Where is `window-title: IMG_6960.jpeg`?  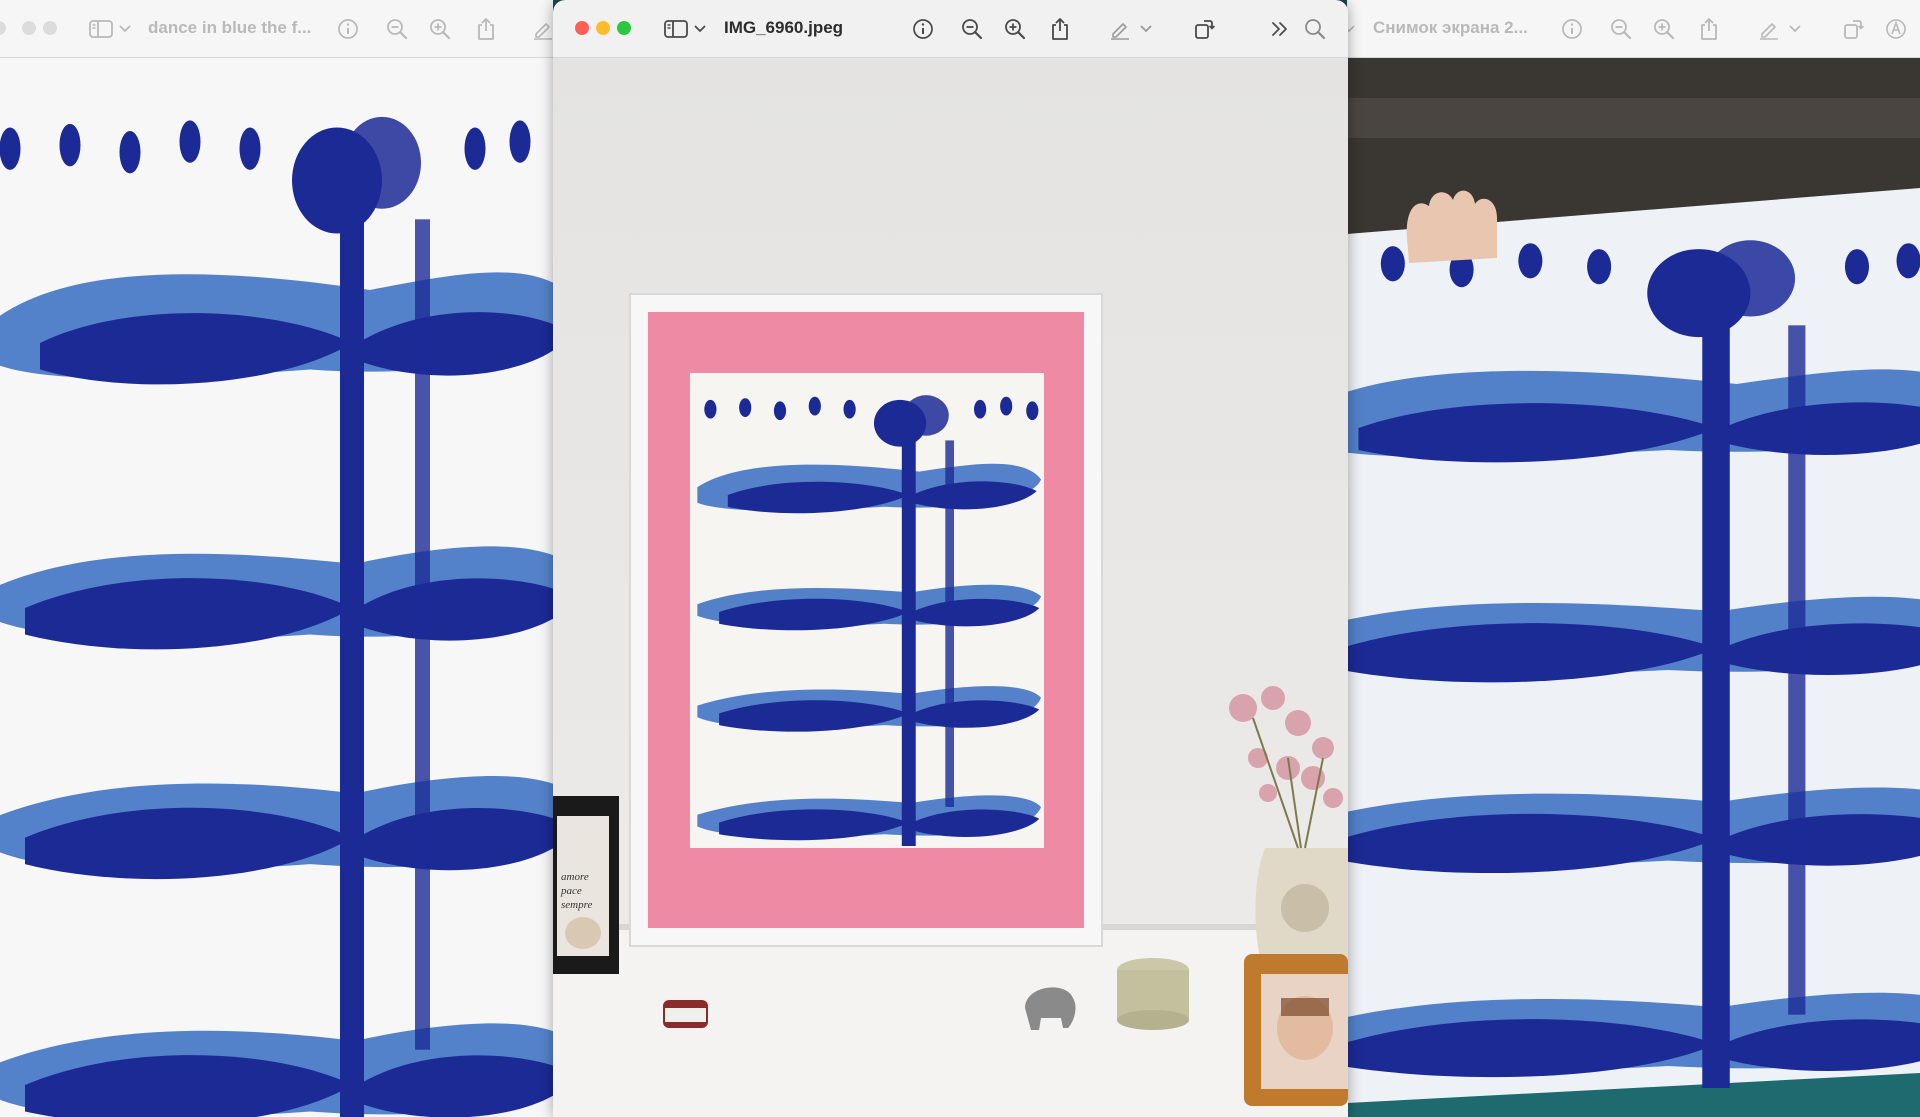
window-title: IMG_6960.jpeg is located at coordinates (784, 27).